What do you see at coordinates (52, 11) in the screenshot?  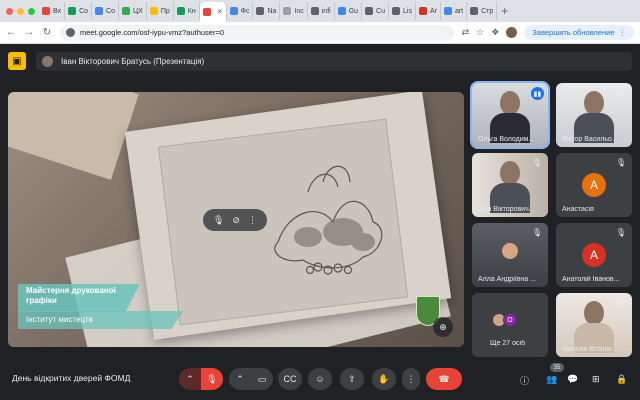 I see `browser-tab: Вх` at bounding box center [52, 11].